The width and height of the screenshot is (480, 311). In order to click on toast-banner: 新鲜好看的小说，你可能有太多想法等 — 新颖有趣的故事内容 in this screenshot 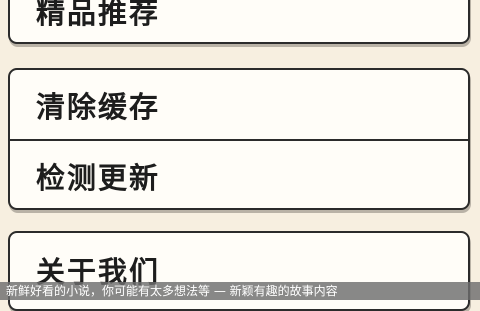, I will do `click(240, 291)`.